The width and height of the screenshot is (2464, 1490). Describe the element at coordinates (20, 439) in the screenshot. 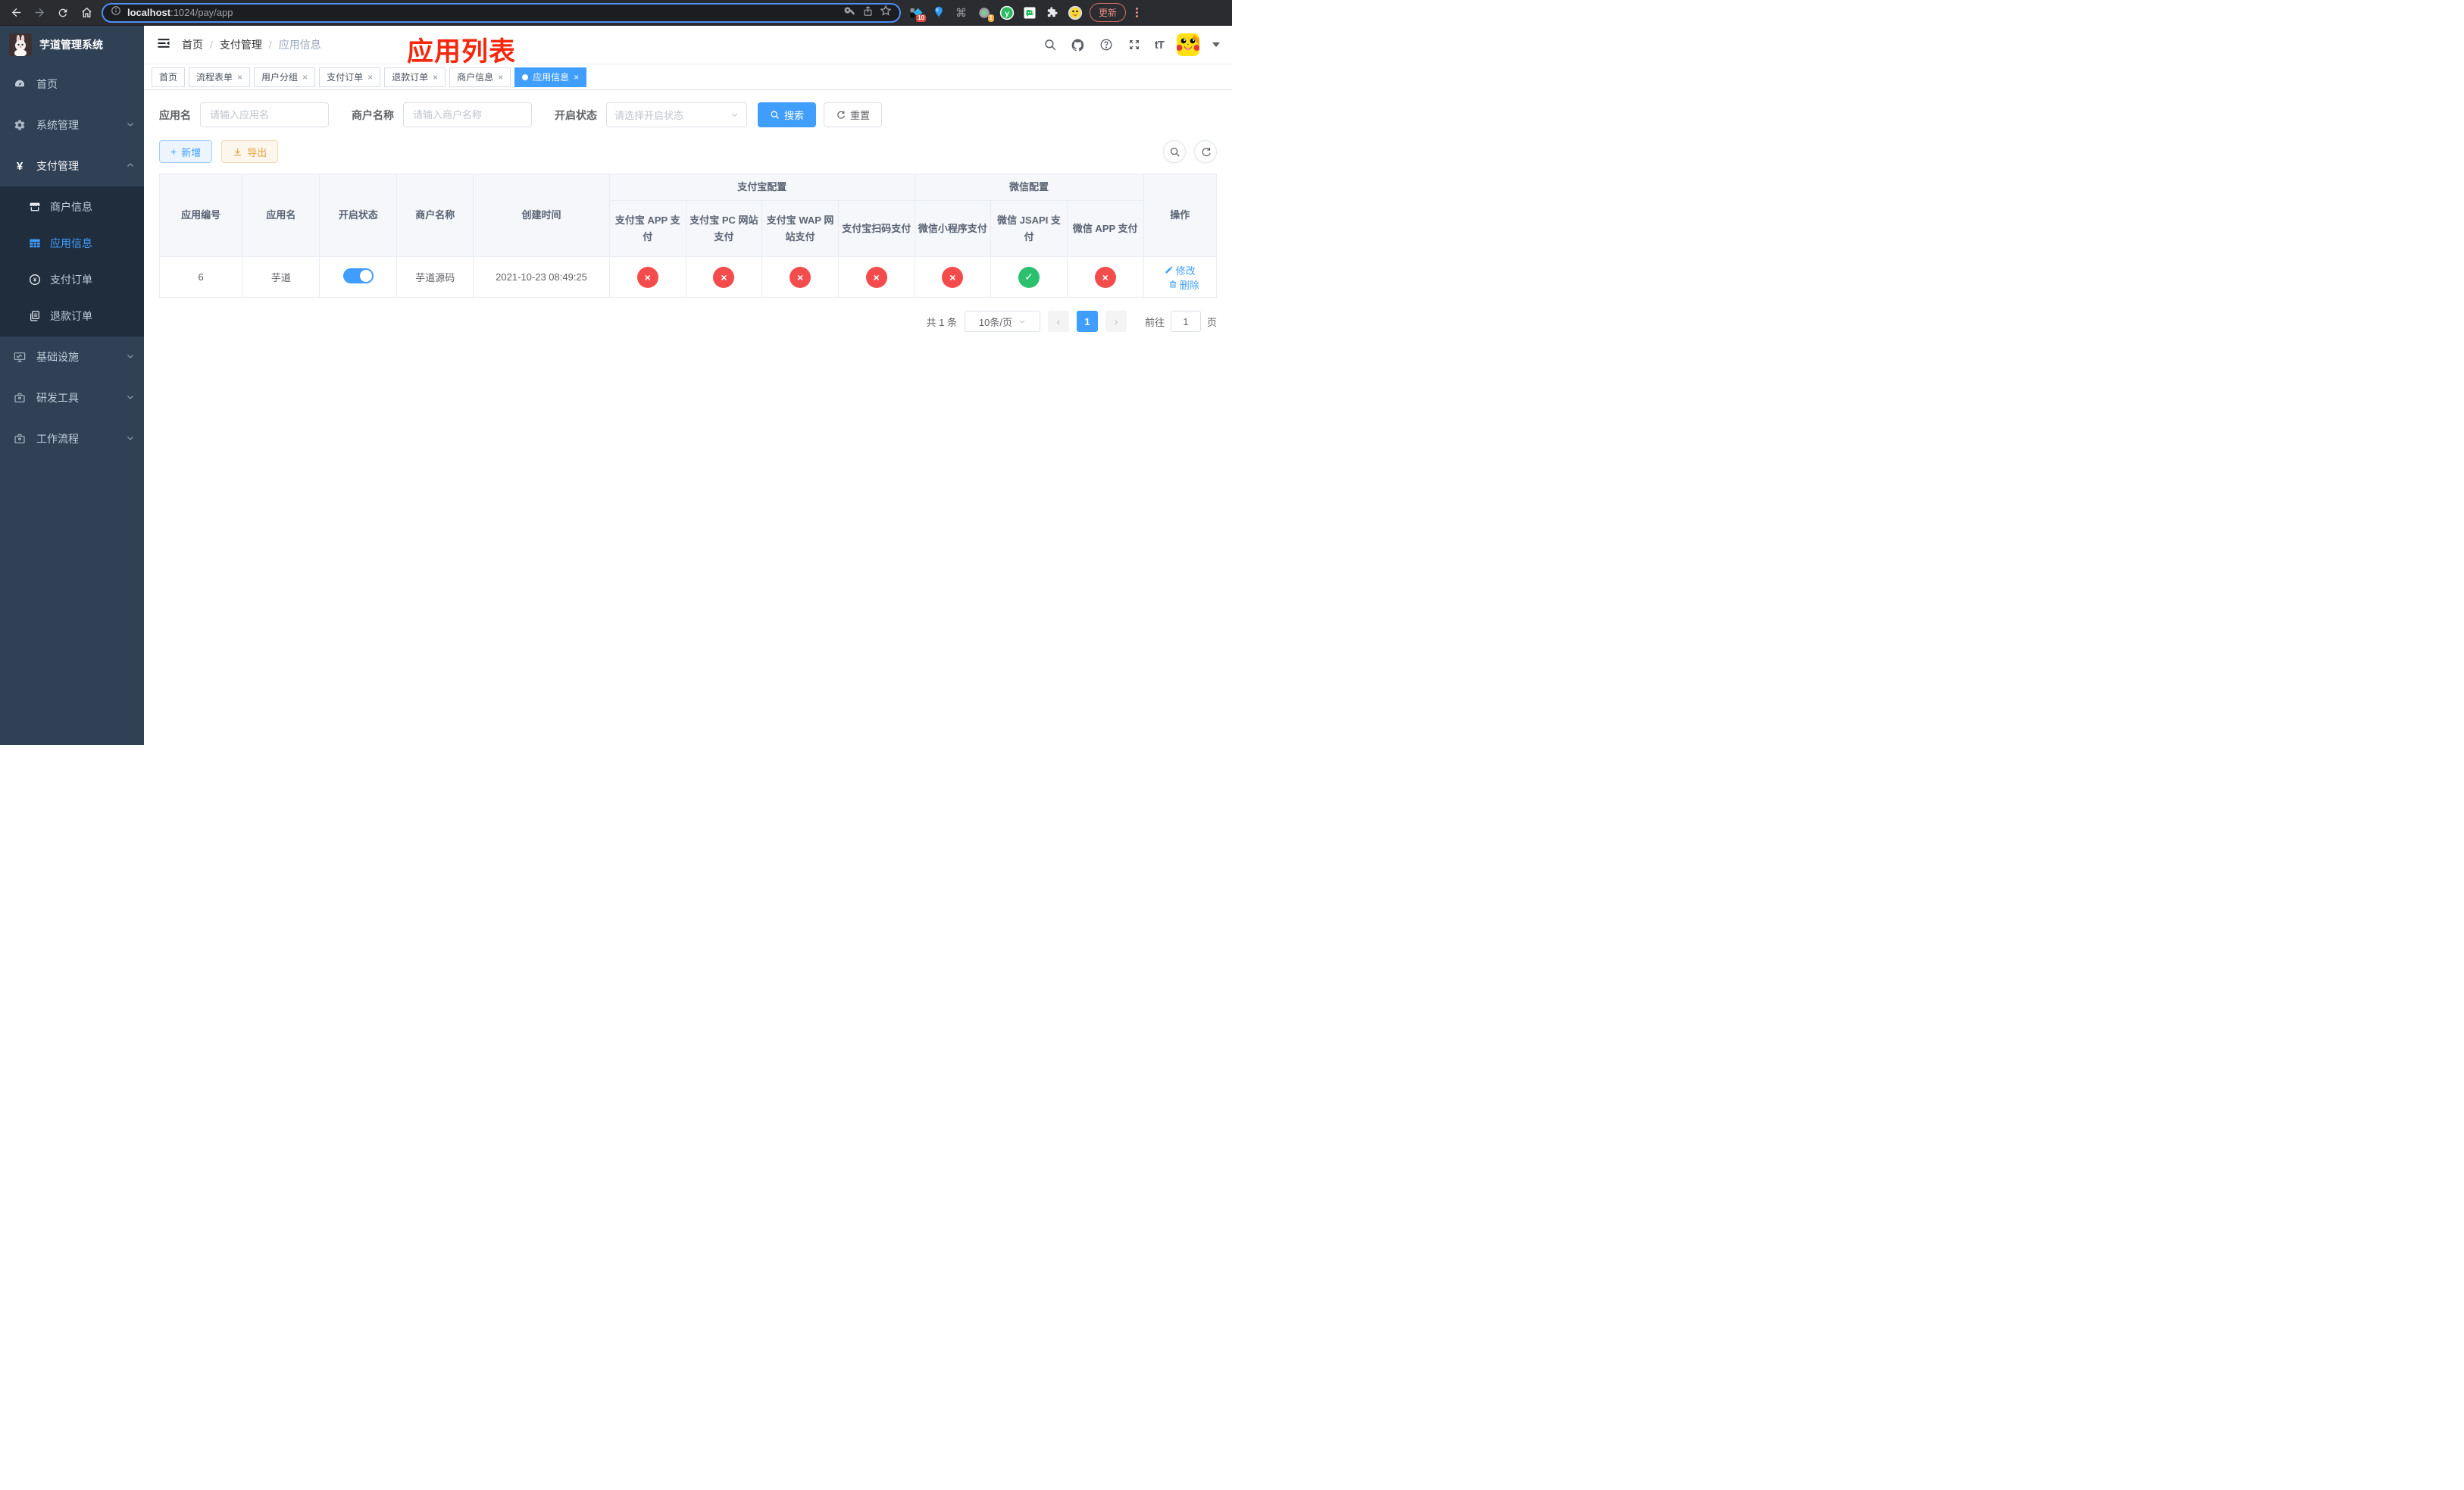

I see `briefcase-icon` at that location.